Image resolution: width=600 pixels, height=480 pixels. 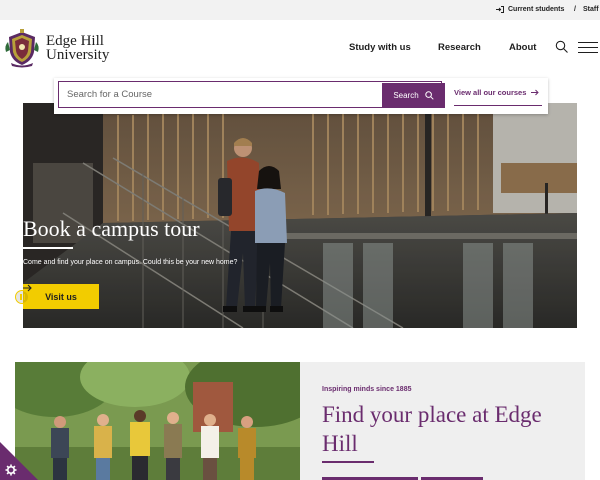 I want to click on course-search-bar: Search View all our courses, so click(x=301, y=96).